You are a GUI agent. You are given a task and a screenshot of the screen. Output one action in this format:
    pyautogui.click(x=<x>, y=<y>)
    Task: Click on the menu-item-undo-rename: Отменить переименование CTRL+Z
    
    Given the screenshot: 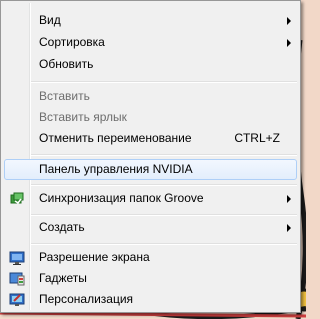 What is the action you would take?
    pyautogui.click(x=150, y=138)
    